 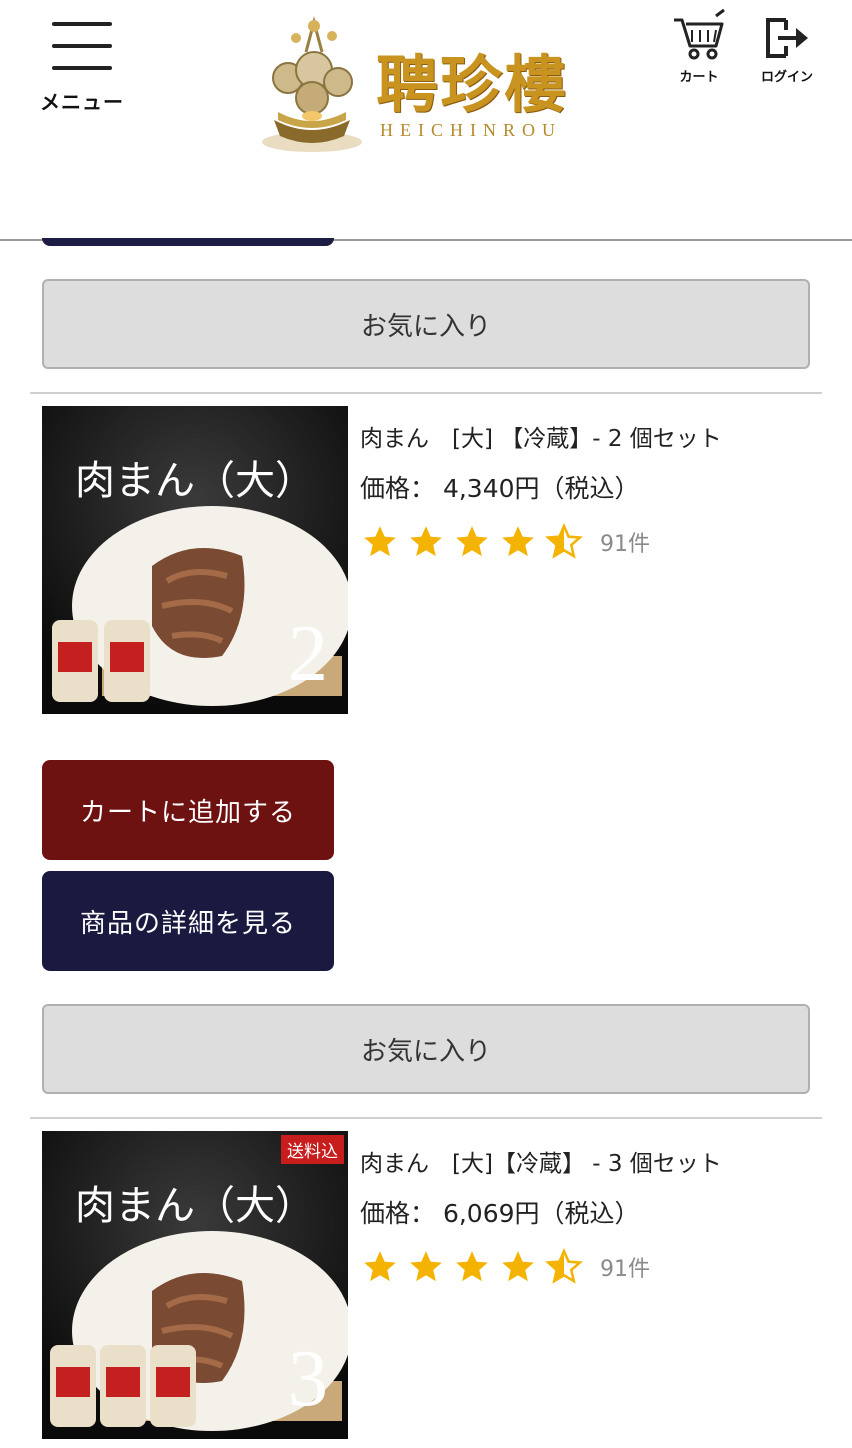 What do you see at coordinates (312, 1149) in the screenshot?
I see `shipping-included-badge: 送料込` at bounding box center [312, 1149].